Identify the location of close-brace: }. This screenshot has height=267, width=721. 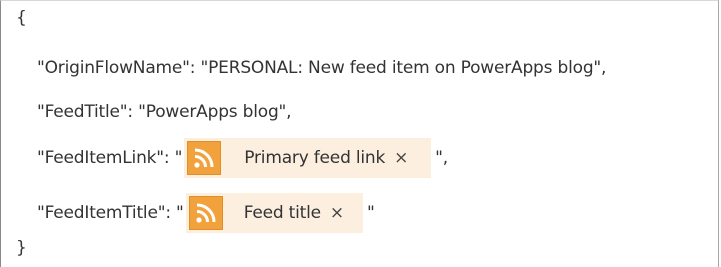
(21, 248).